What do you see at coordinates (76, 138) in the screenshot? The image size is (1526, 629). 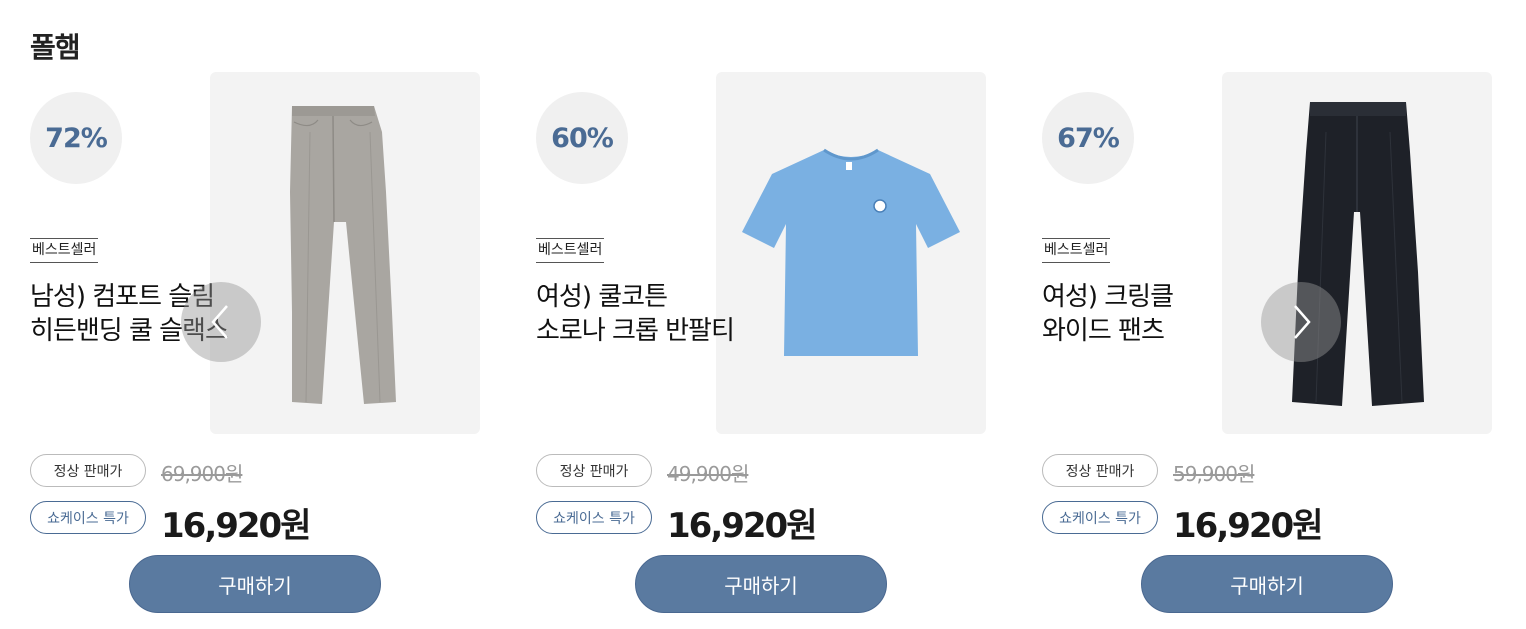 I see `discount-rate: 72%` at bounding box center [76, 138].